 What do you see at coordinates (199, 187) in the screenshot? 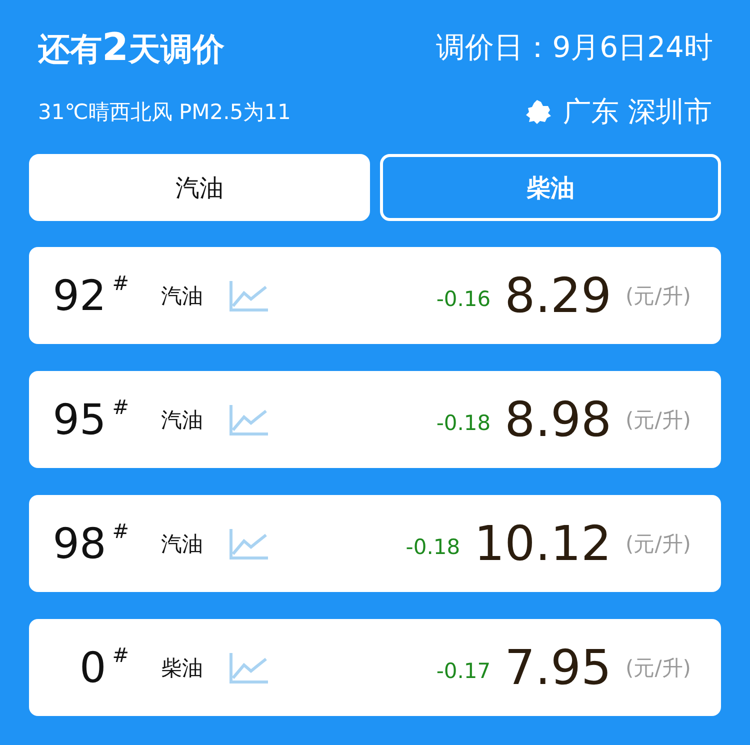
I see `fuel-tab: 汽油` at bounding box center [199, 187].